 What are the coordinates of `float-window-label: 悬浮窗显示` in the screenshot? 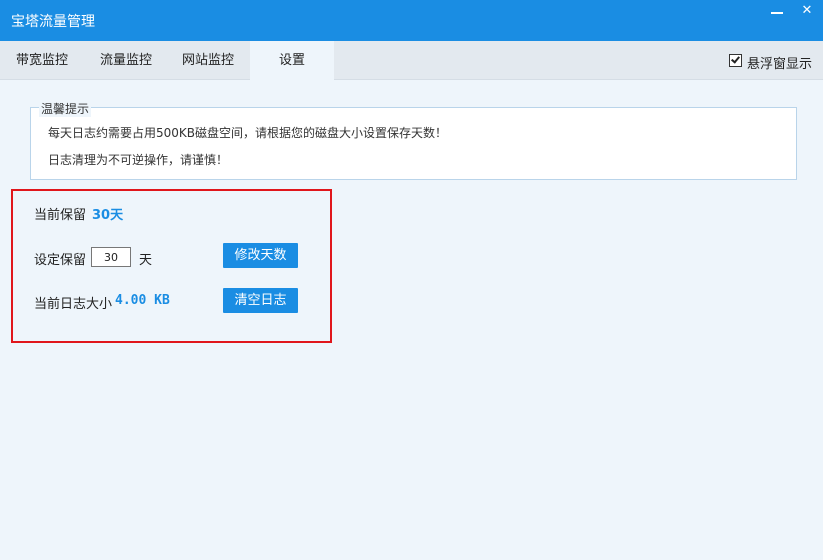 It's located at (780, 64).